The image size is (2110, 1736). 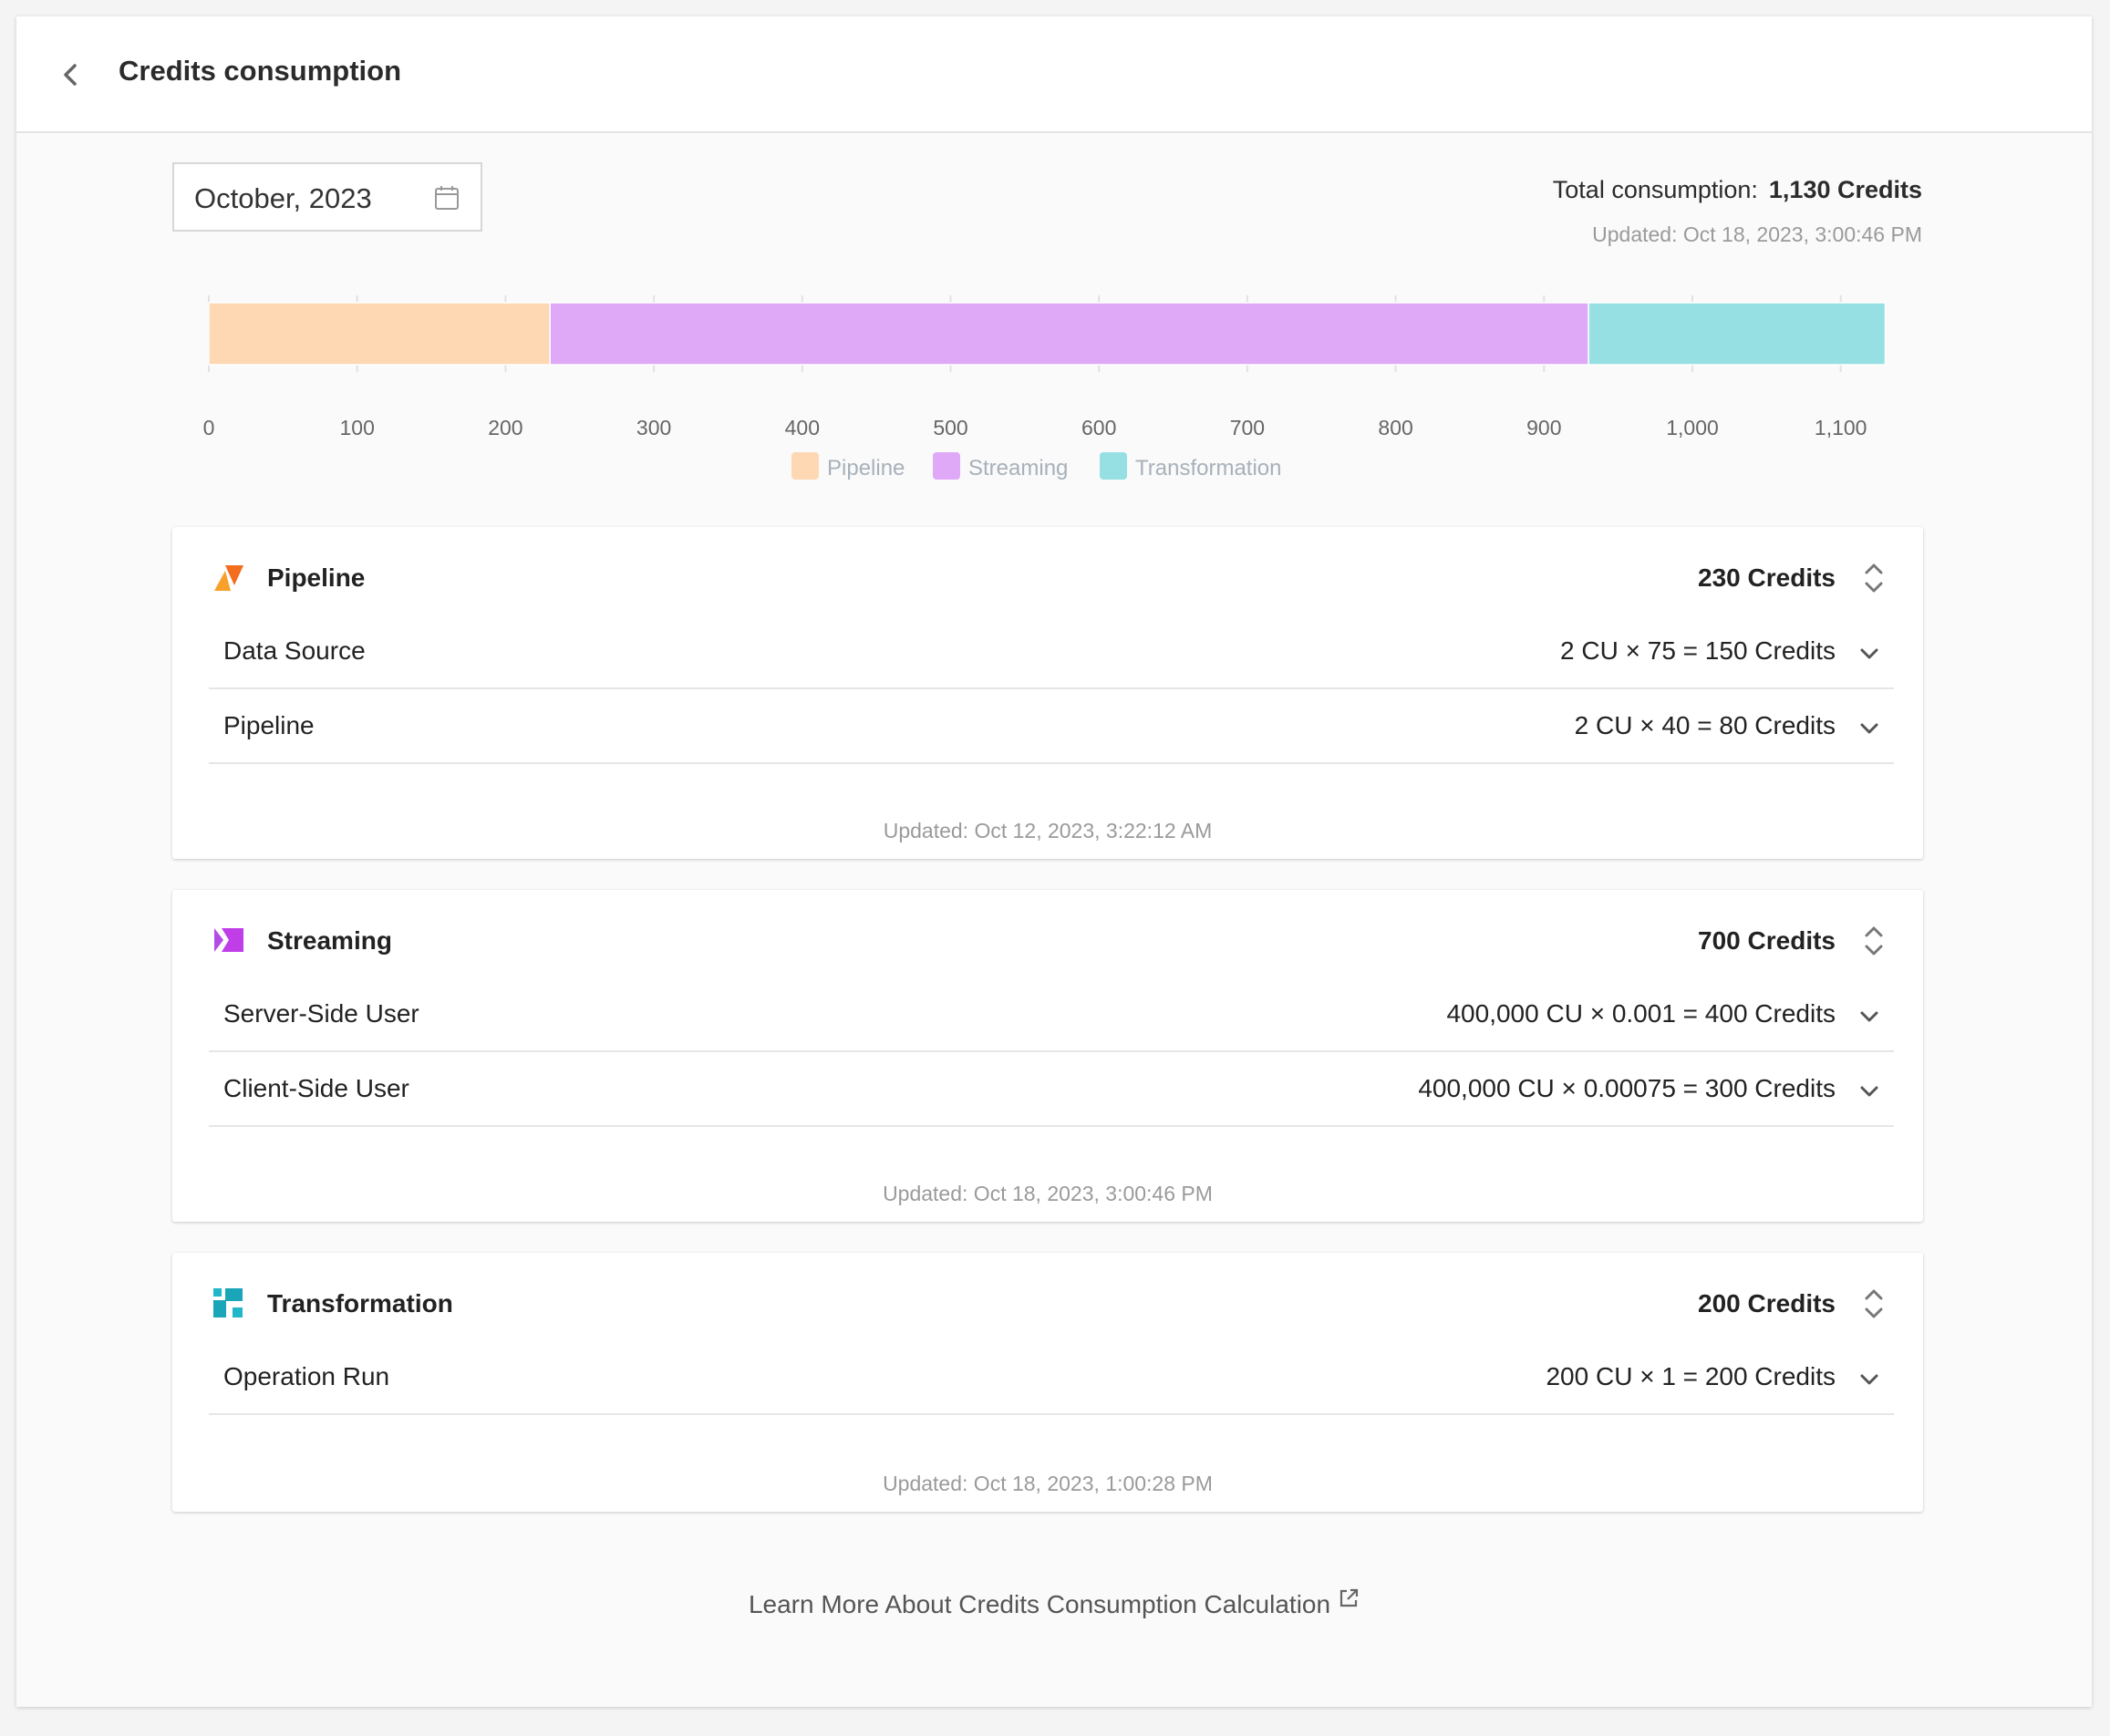 I want to click on card-updated-timestamp: Updated: Oct 12, 2023, 3:22:12 AM, so click(x=1048, y=830).